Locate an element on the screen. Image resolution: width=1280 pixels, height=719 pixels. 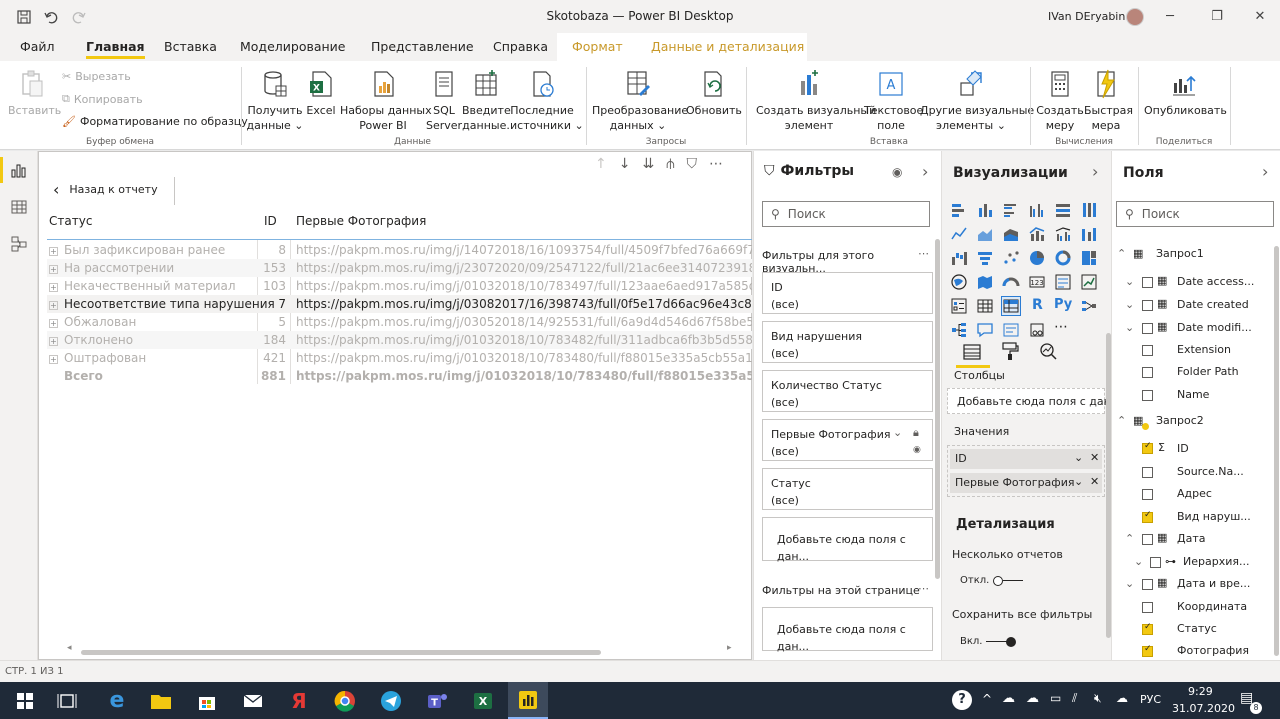
field-table-query1: Запрос1 is located at coordinates (1180, 253).